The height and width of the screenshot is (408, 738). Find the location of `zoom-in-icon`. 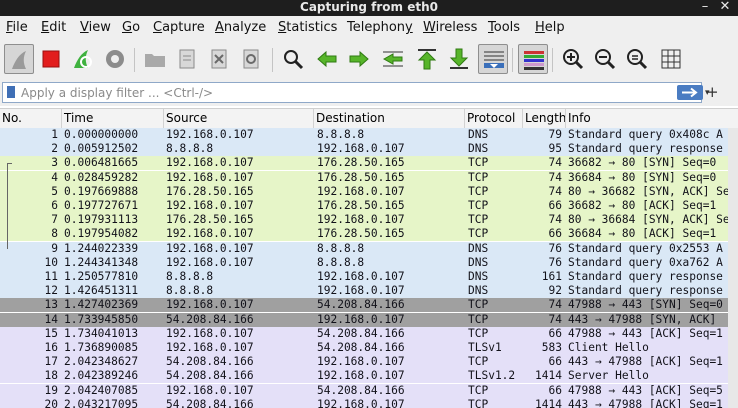

zoom-in-icon is located at coordinates (573, 59).